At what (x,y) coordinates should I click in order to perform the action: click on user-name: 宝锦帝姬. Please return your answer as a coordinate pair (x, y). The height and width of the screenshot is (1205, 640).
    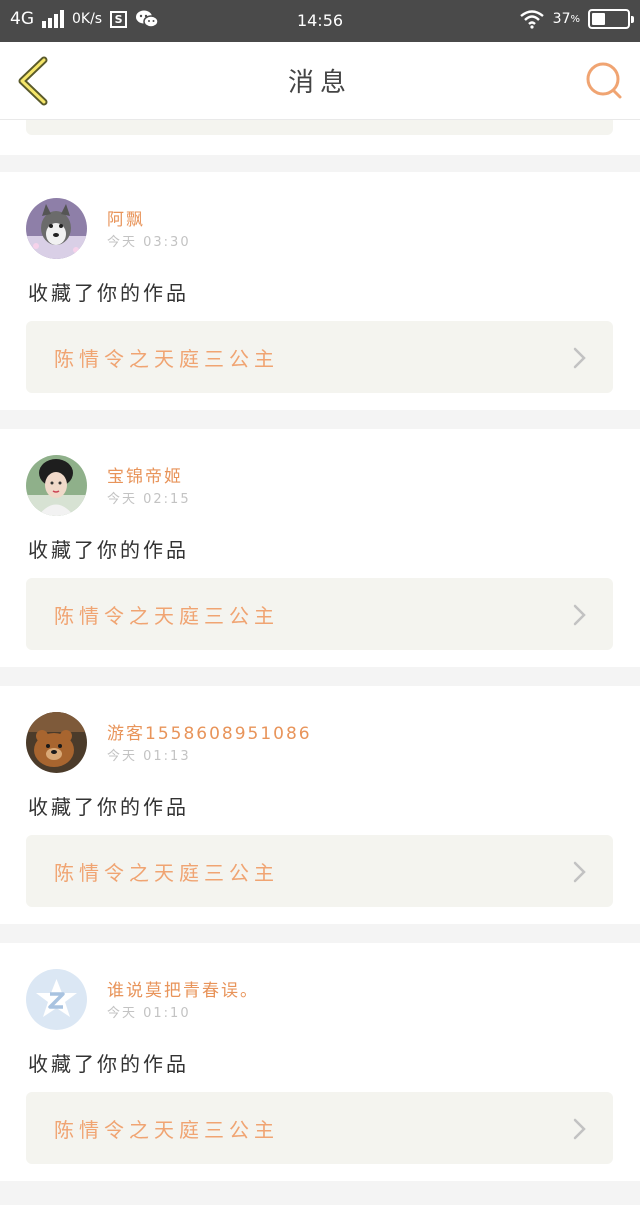
    Looking at the image, I should click on (145, 474).